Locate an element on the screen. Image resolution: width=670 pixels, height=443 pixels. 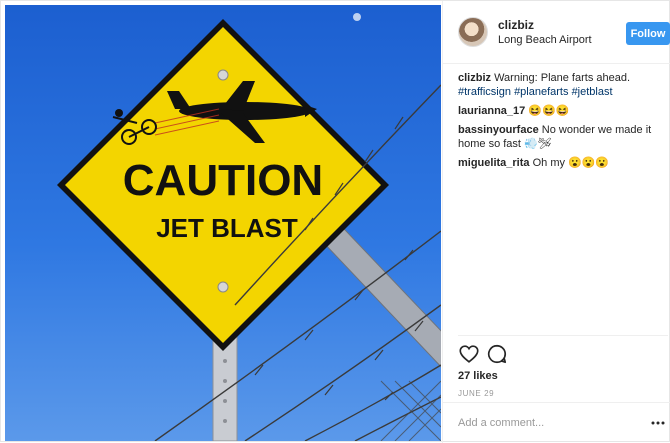
more-options-icon is located at coordinates (658, 423).